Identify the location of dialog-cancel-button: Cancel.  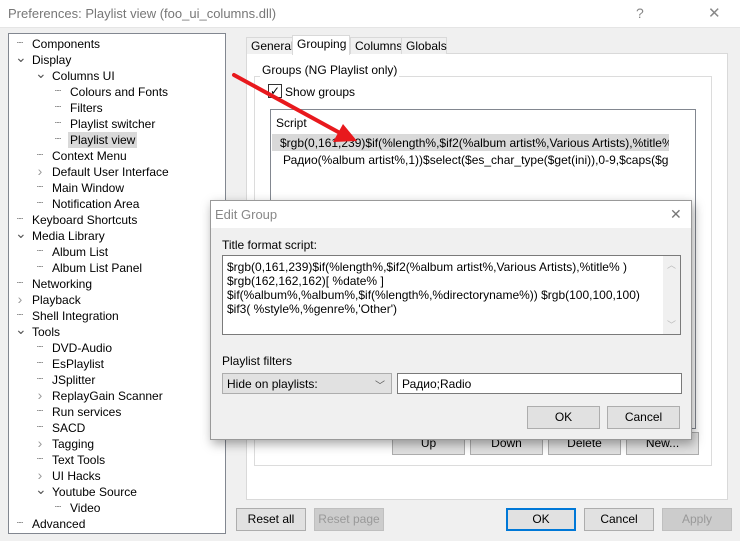
(643, 417).